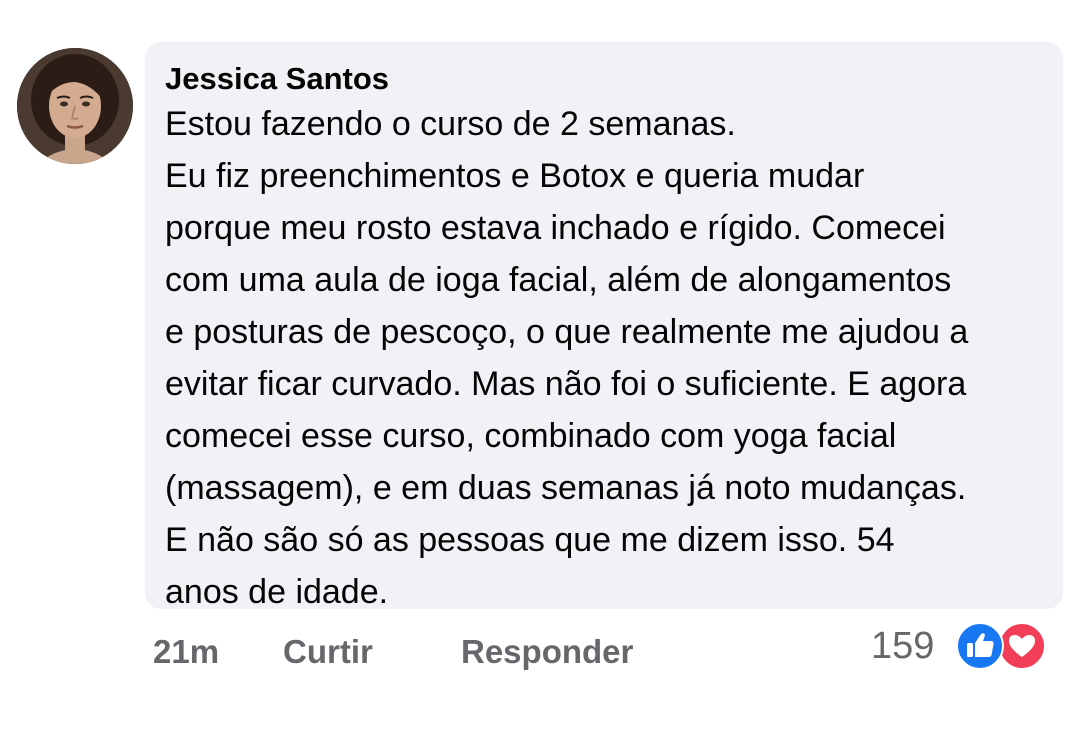  What do you see at coordinates (1022, 646) in the screenshot?
I see `love-icon` at bounding box center [1022, 646].